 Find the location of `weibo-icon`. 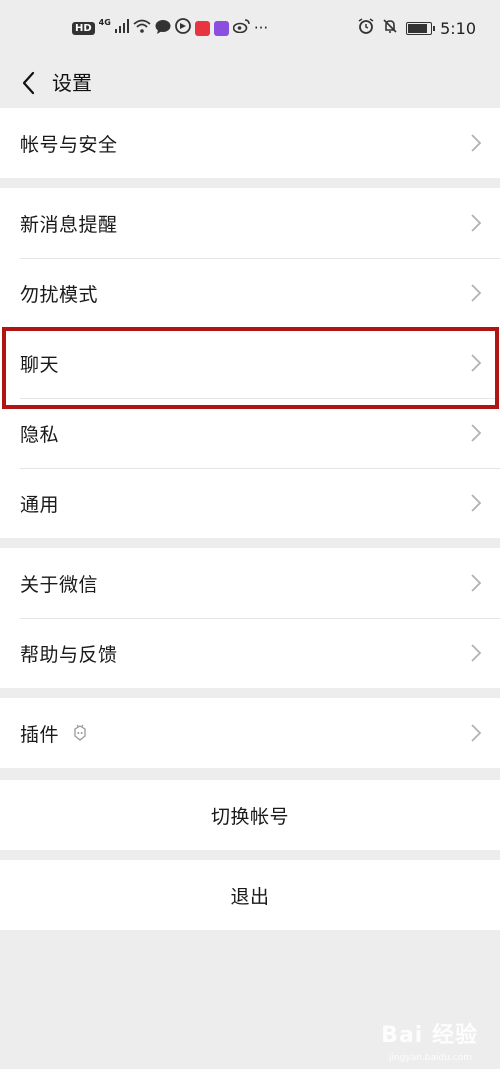

weibo-icon is located at coordinates (241, 28).